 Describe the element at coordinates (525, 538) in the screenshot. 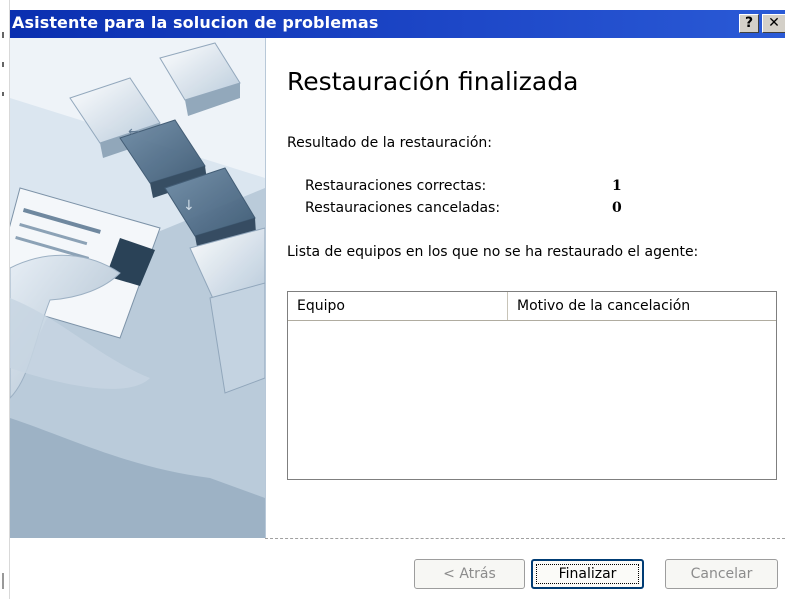

I see `button-area-divider` at that location.